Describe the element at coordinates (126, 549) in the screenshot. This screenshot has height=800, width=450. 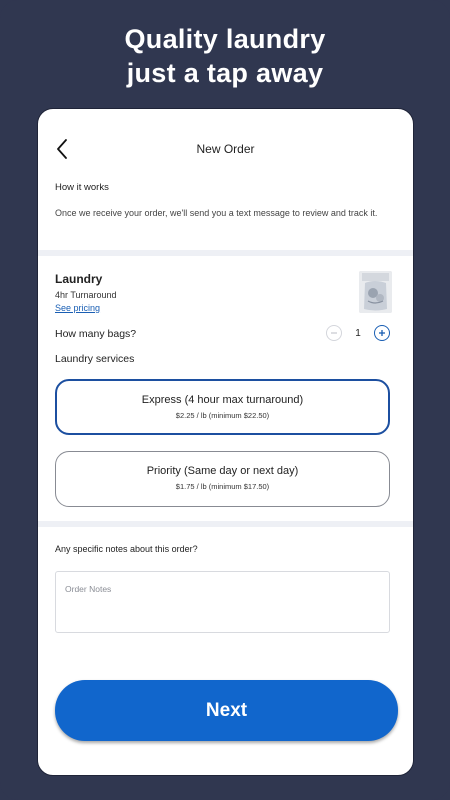
I see `notes-label: Any specific notes about this order?` at that location.